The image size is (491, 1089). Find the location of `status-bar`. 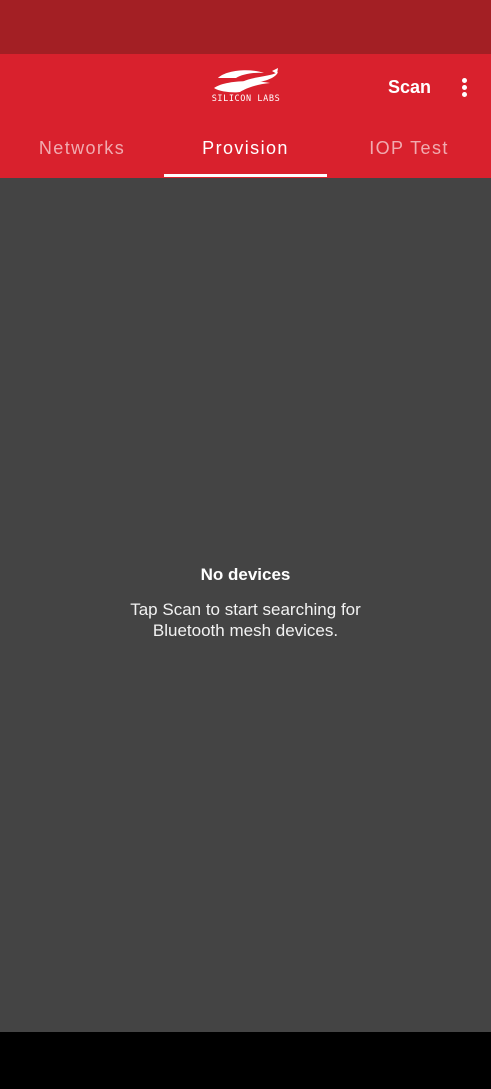

status-bar is located at coordinates (245, 27).